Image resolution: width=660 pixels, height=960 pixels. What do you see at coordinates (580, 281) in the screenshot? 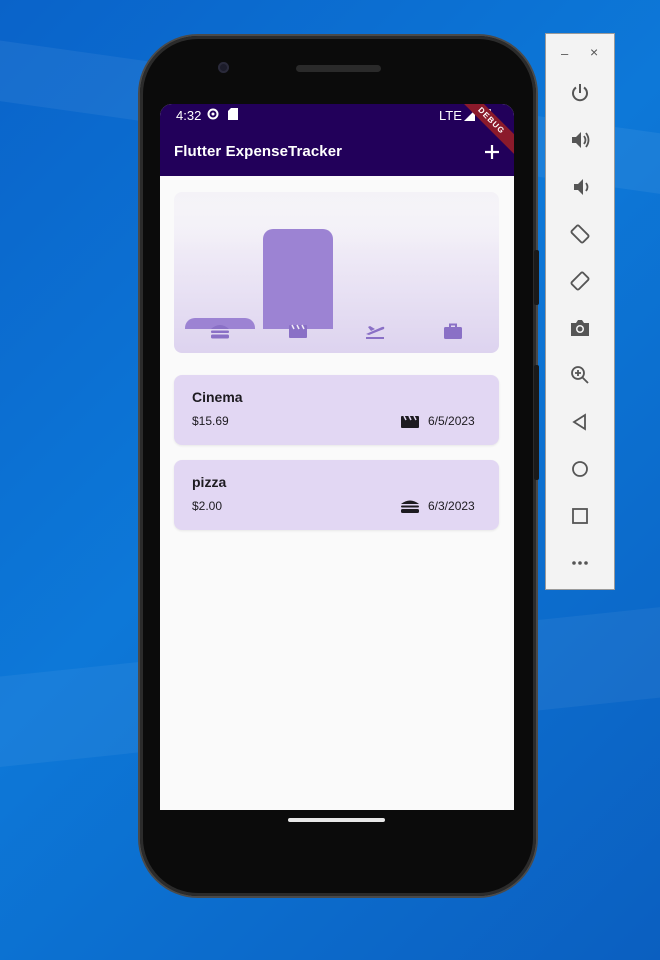
I see `rotate-right-icon` at bounding box center [580, 281].